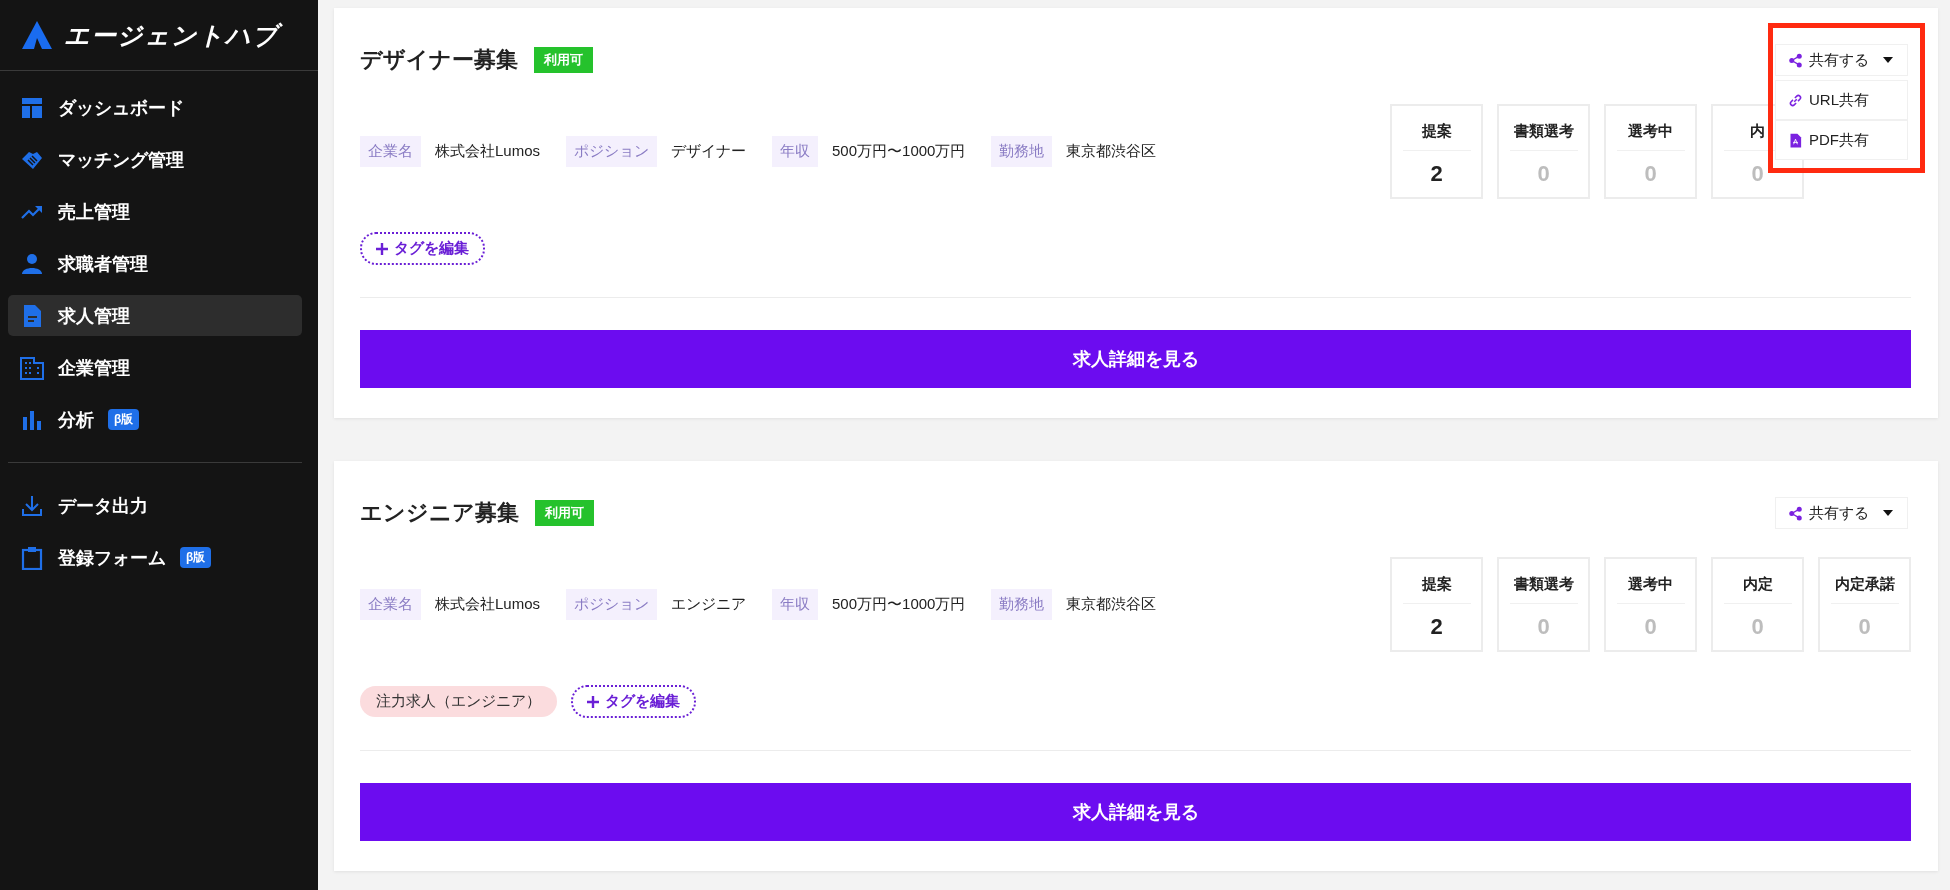 This screenshot has height=890, width=1950. Describe the element at coordinates (1841, 140) in the screenshot. I see `menu-item: PDF共有` at that location.